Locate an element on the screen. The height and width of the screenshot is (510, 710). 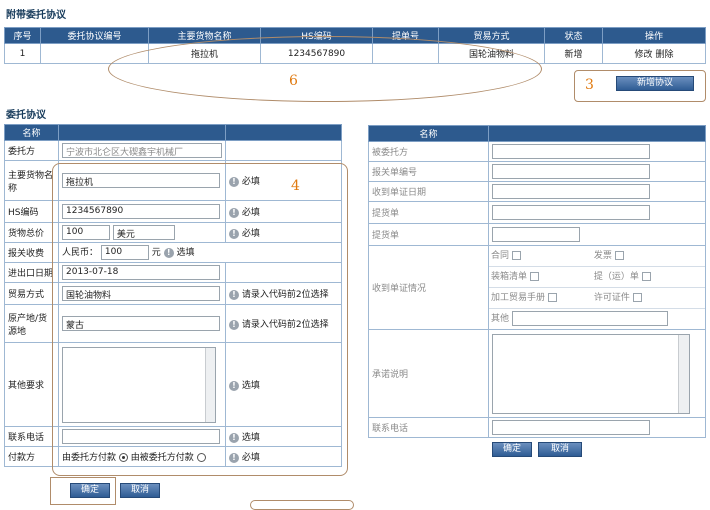
label-entrusted: 被委托方 is located at coordinates (428, 151).